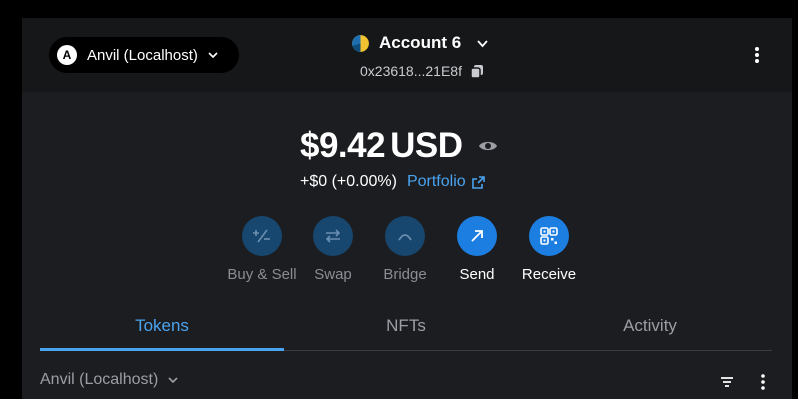 The image size is (798, 399). I want to click on send-arrow-icon, so click(477, 236).